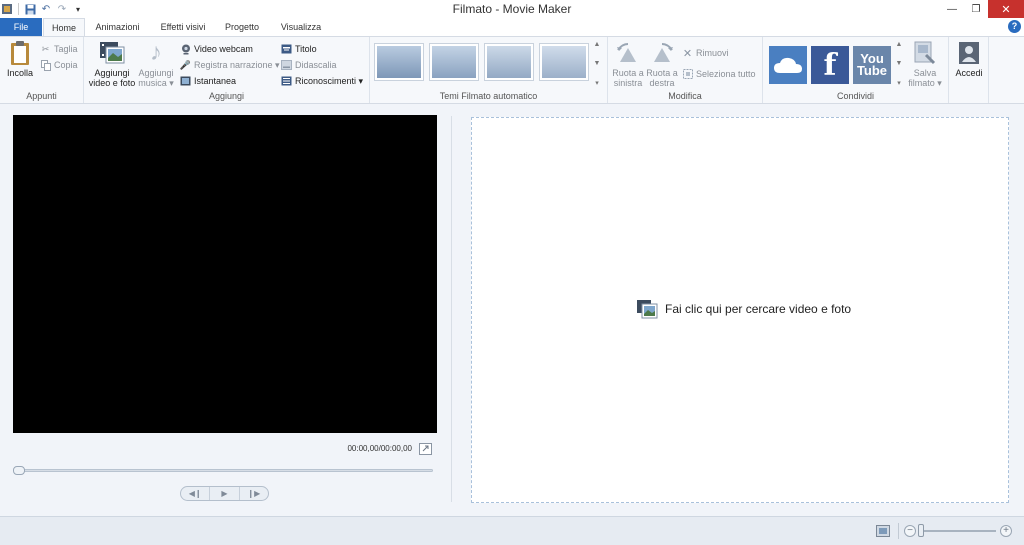  What do you see at coordinates (30, 9) in the screenshot?
I see `save-icon` at bounding box center [30, 9].